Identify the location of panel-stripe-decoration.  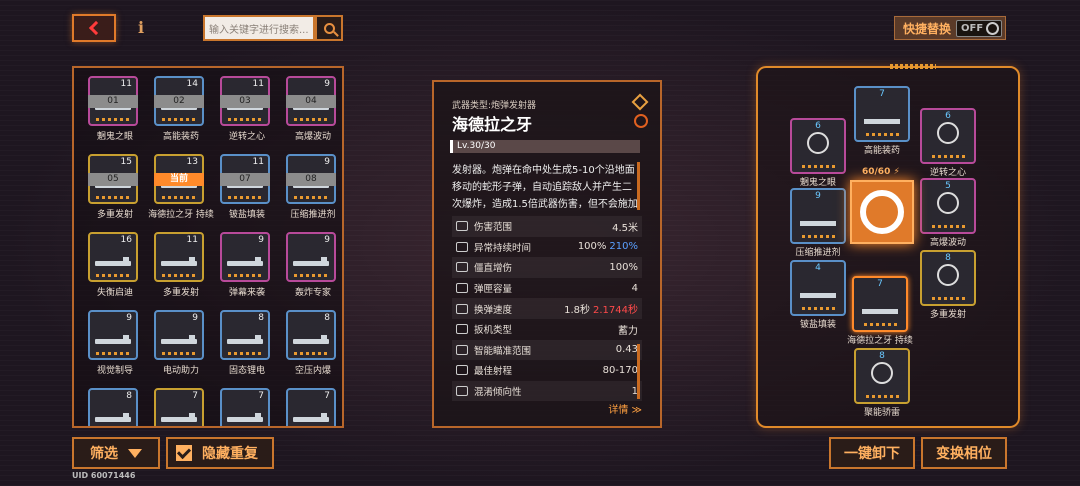
(913, 66).